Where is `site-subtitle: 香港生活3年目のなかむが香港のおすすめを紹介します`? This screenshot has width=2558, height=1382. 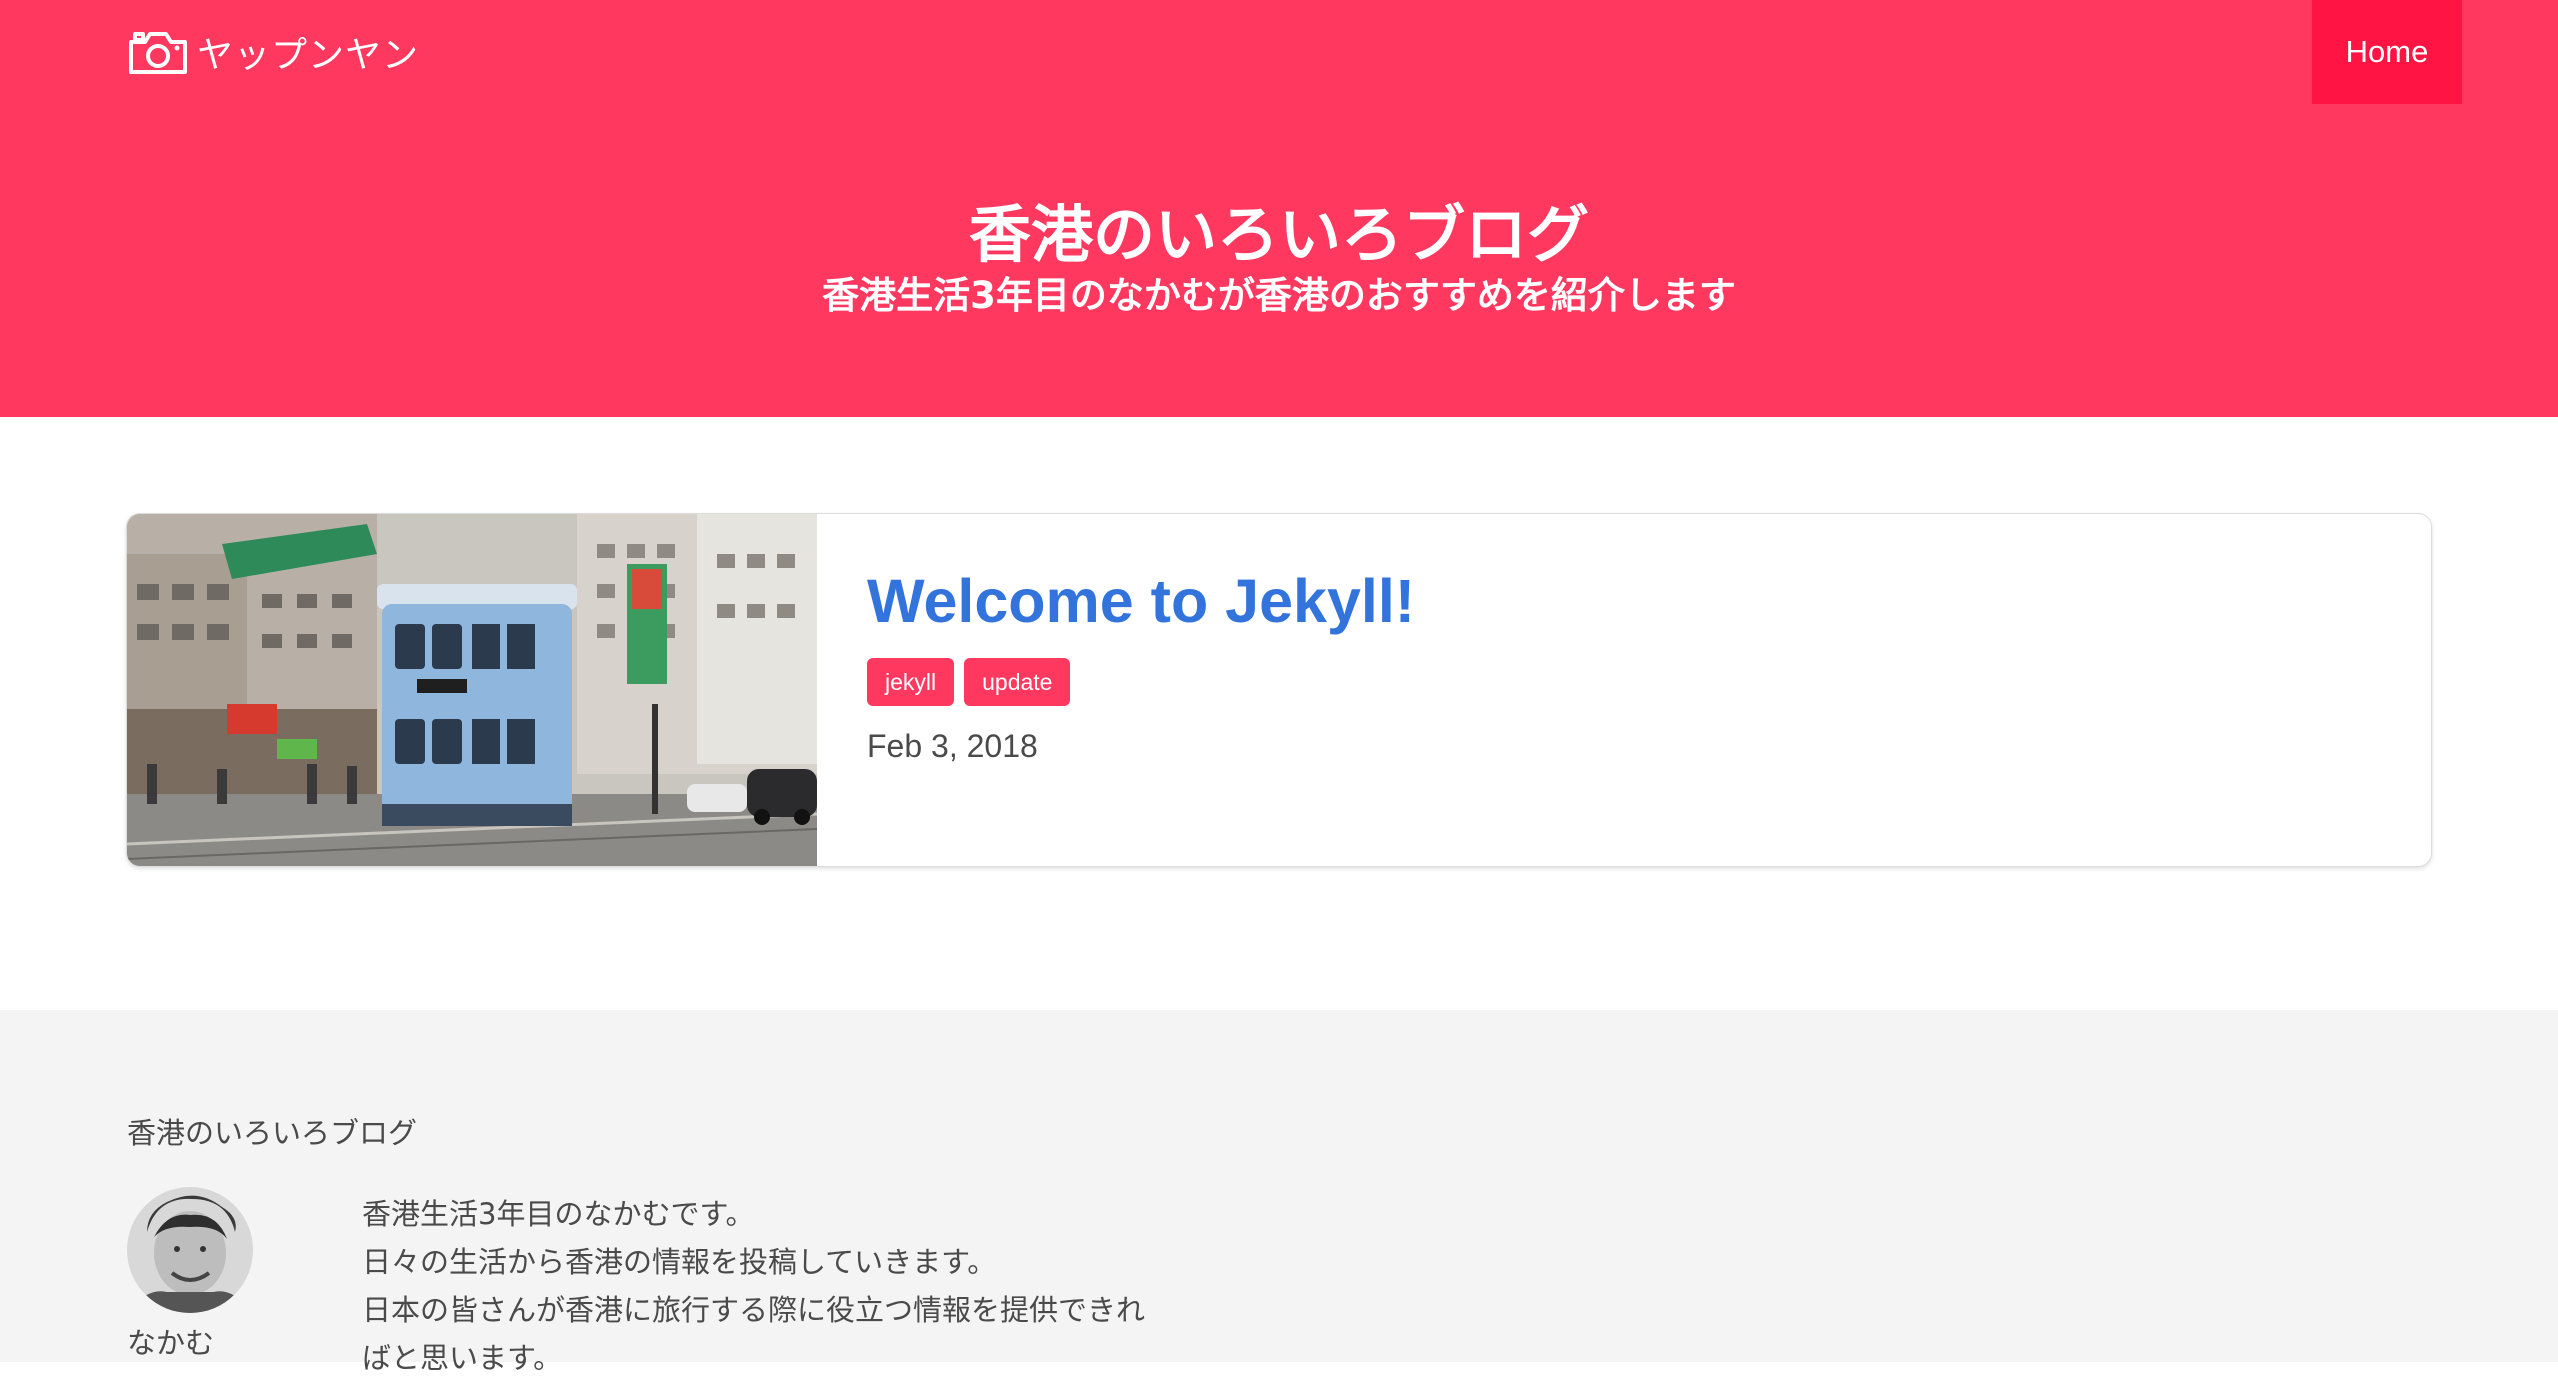
site-subtitle: 香港生活3年目のなかむが香港のおすすめを紹介します is located at coordinates (1279, 295).